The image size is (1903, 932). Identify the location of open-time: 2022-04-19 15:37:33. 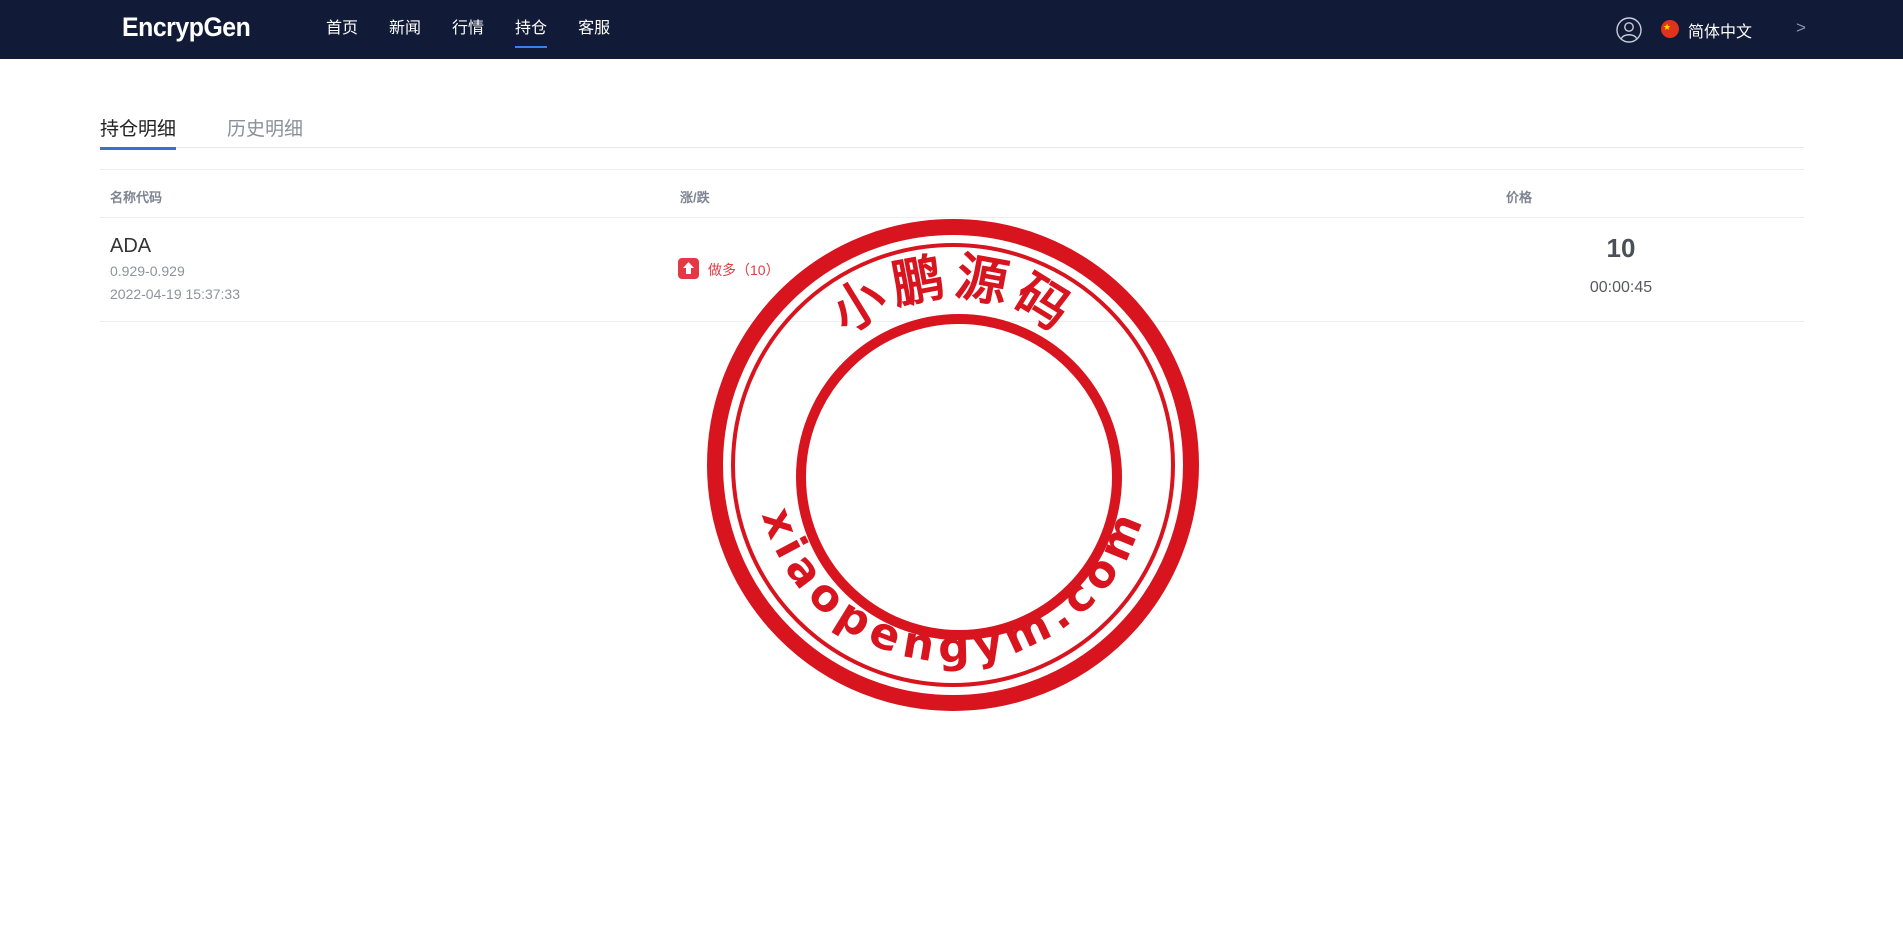
(175, 294).